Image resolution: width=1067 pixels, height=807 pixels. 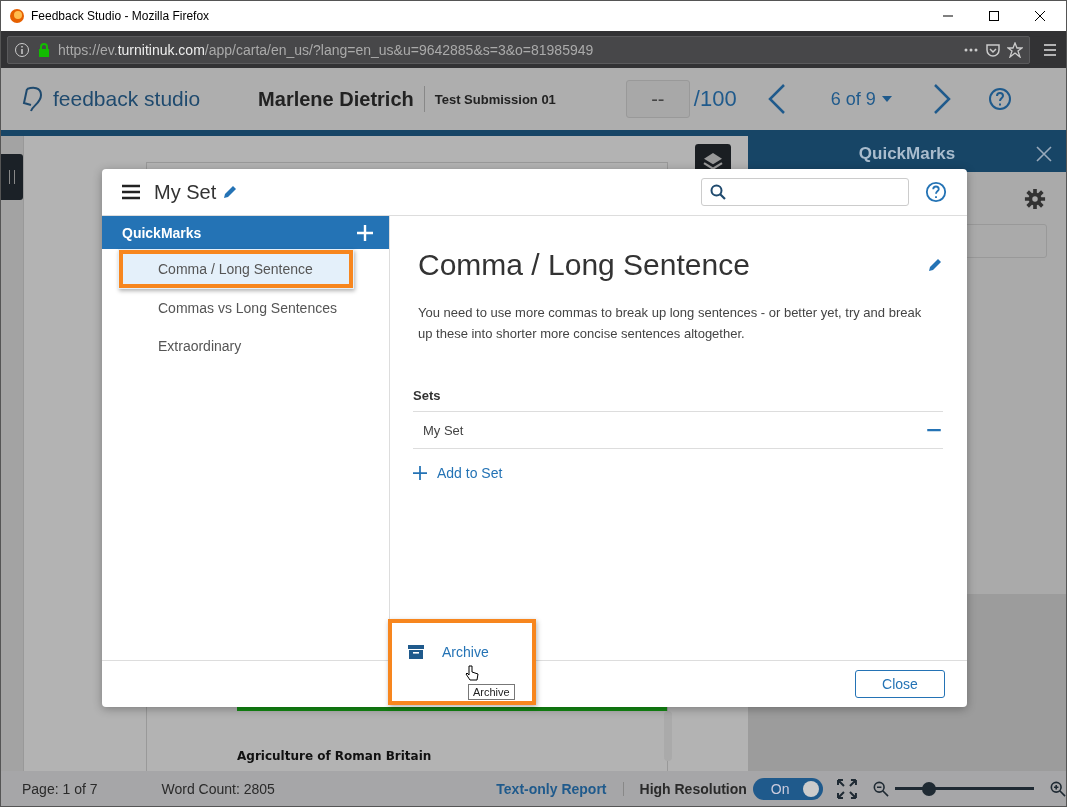 What do you see at coordinates (846, 788) in the screenshot?
I see `fullscreen-icon` at bounding box center [846, 788].